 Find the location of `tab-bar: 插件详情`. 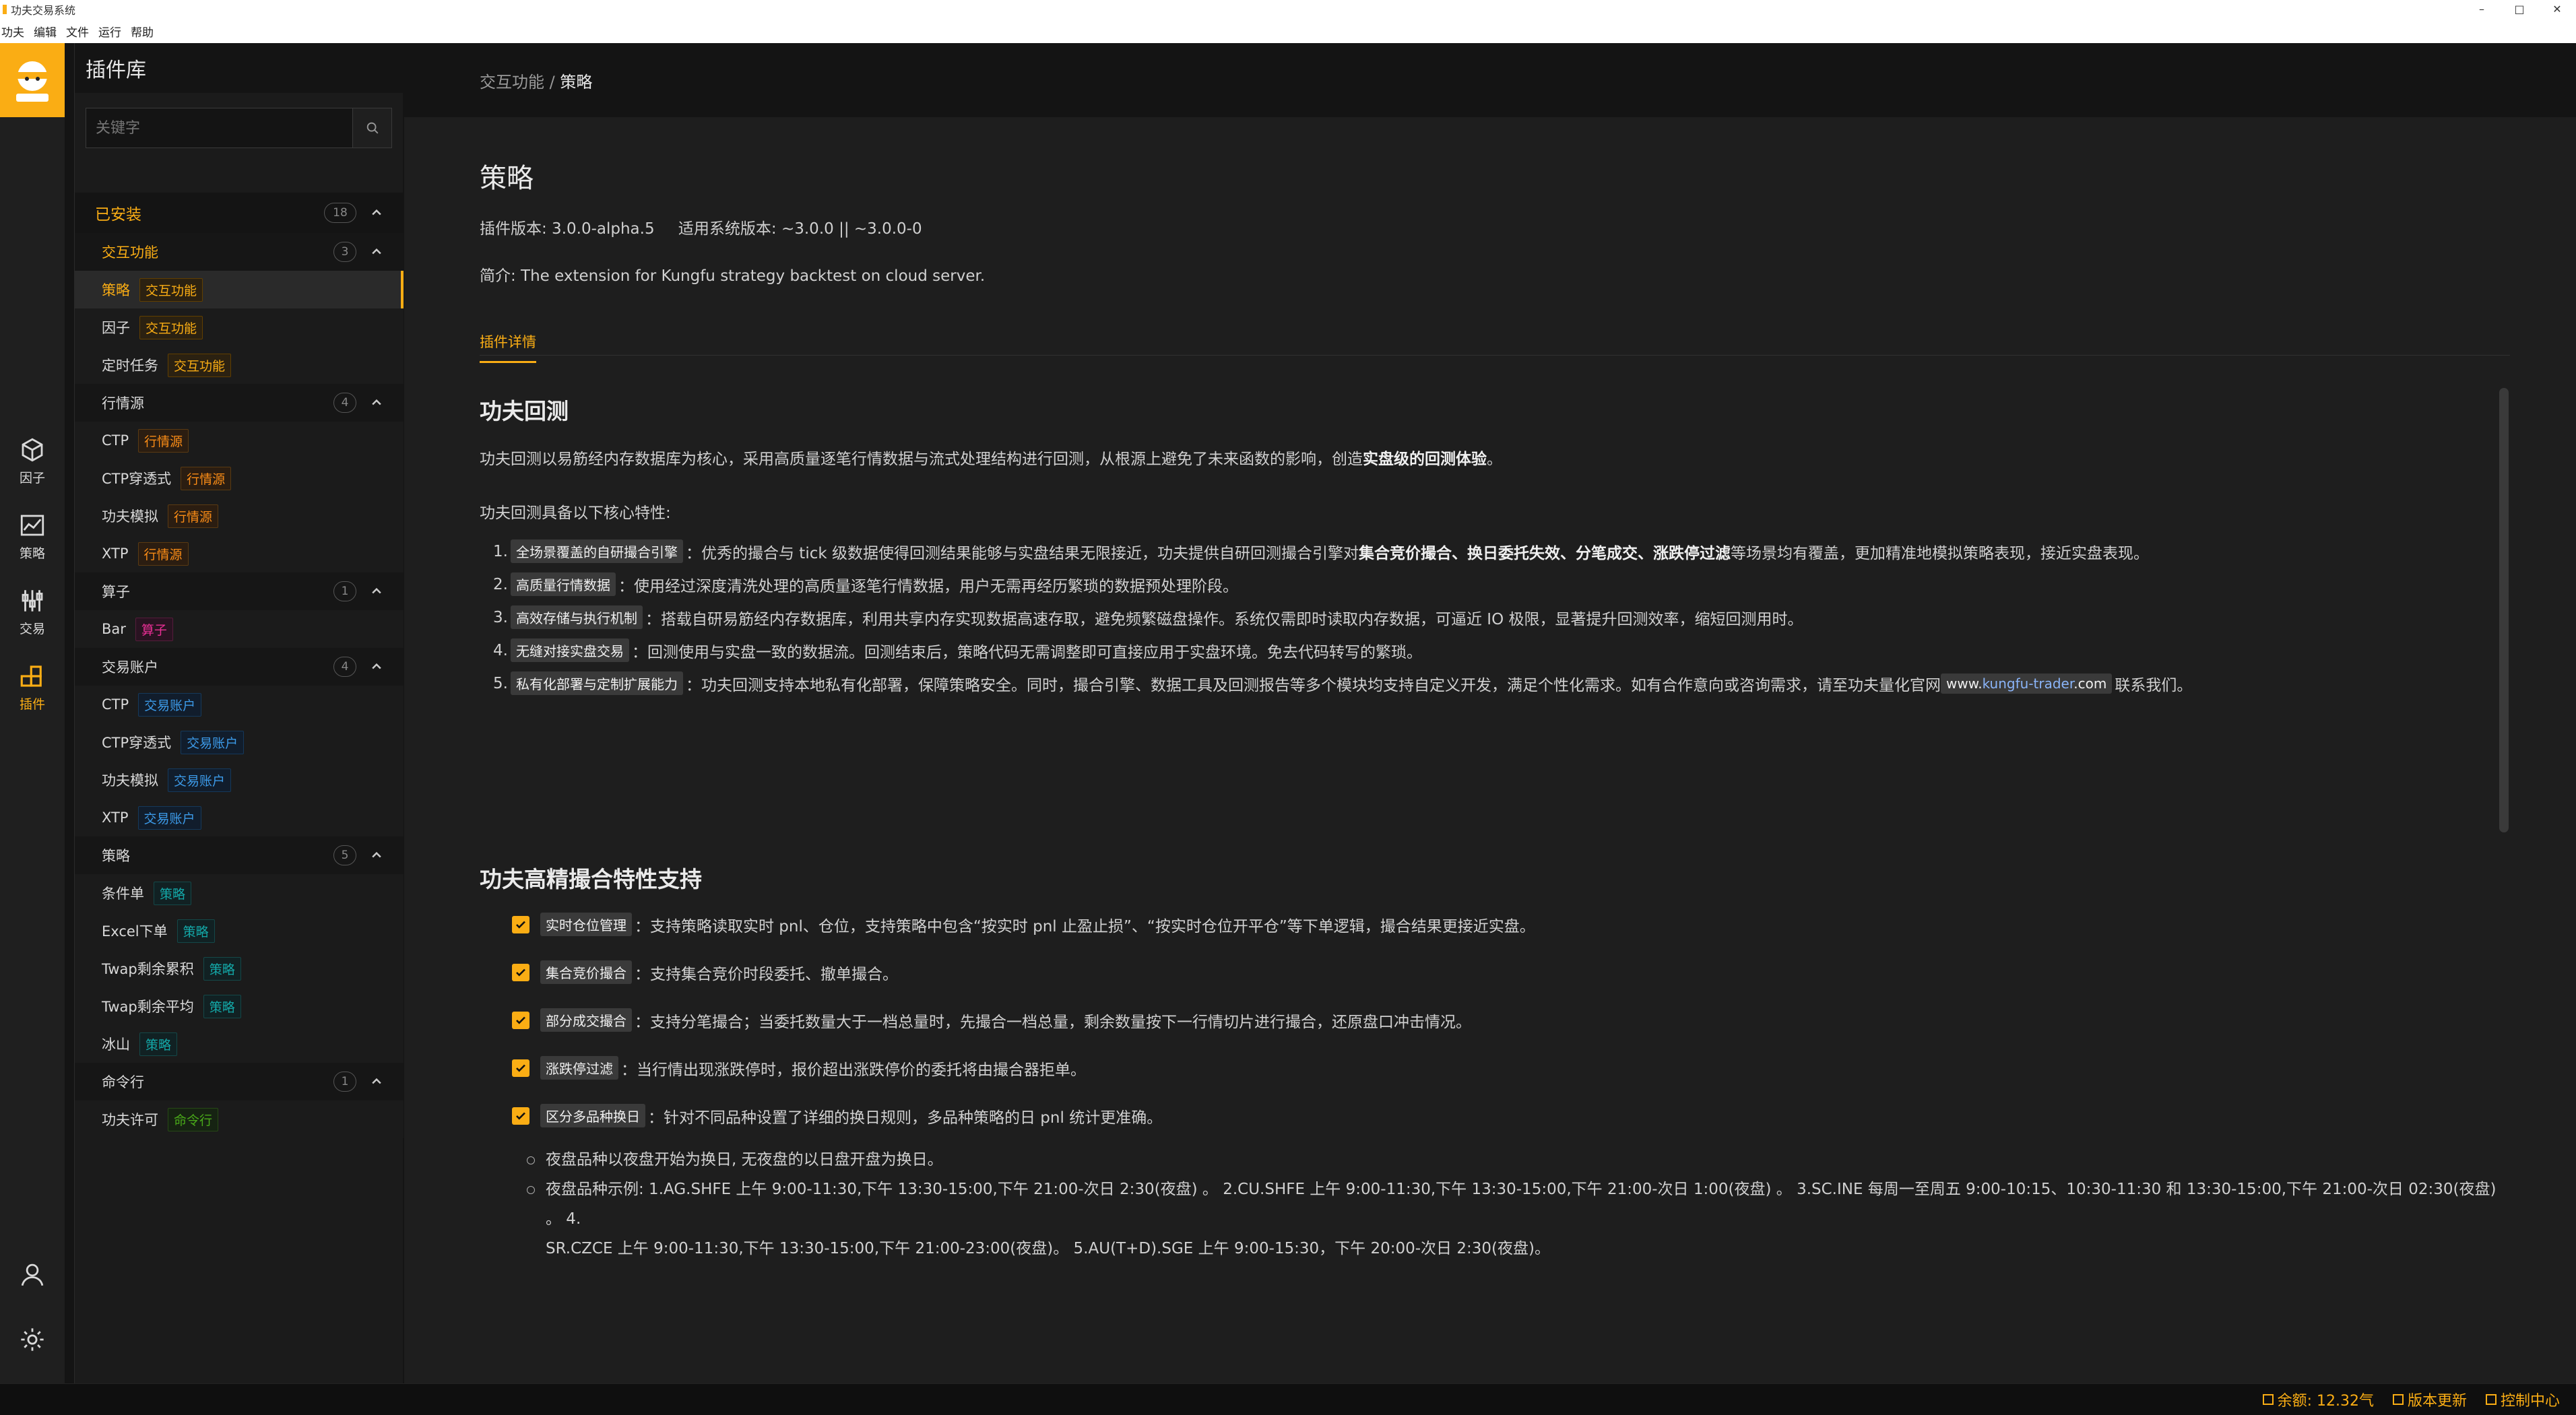

tab-bar: 插件详情 is located at coordinates (1495, 347).